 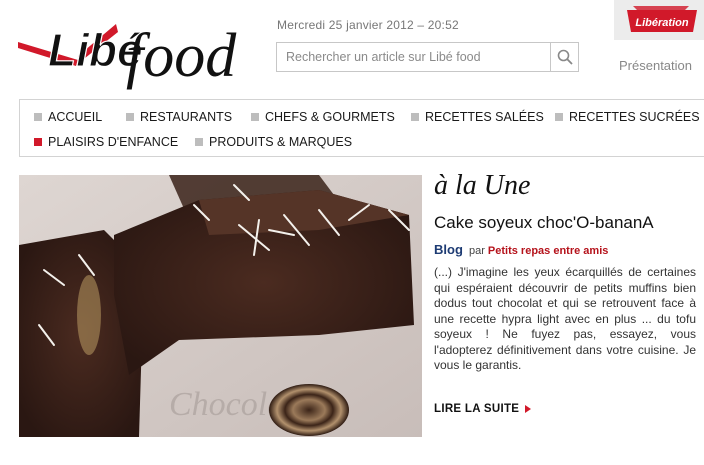 I want to click on search-icon, so click(x=565, y=57).